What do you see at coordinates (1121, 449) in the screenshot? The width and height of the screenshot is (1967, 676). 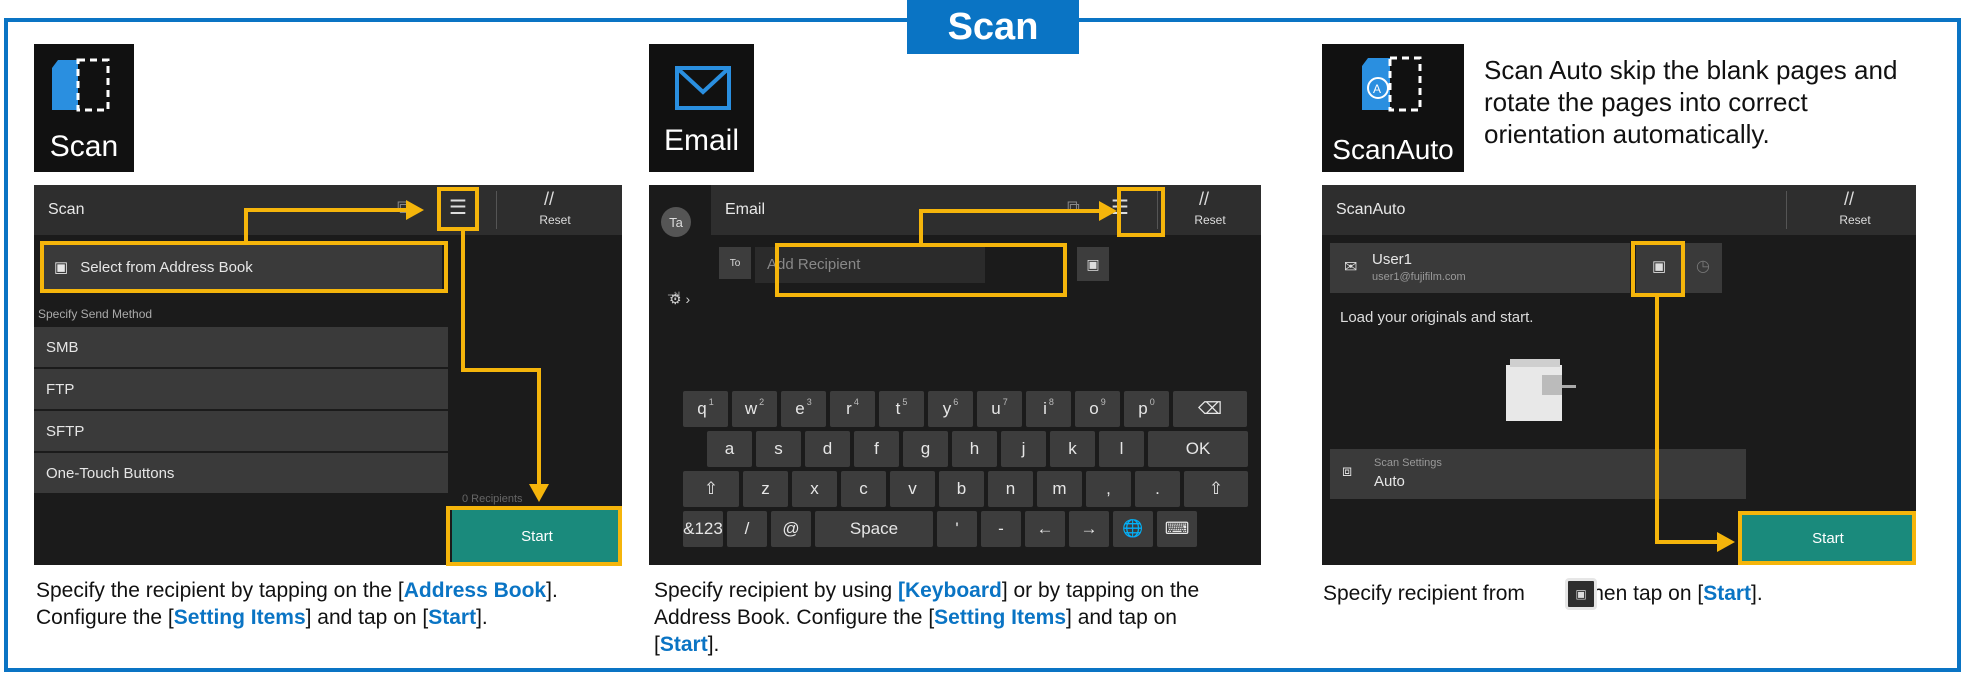 I see `key-l: l` at bounding box center [1121, 449].